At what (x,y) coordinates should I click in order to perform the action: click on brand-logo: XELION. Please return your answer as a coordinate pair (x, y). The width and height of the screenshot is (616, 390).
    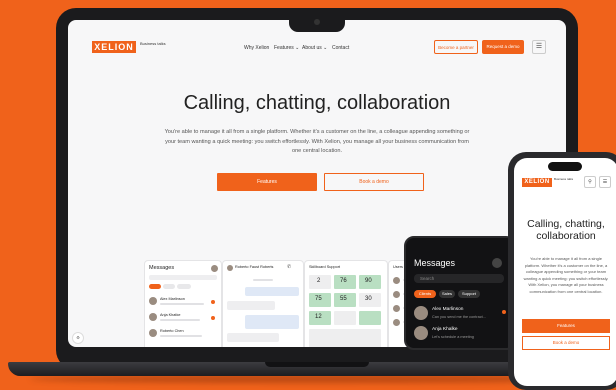
    Looking at the image, I should click on (114, 47).